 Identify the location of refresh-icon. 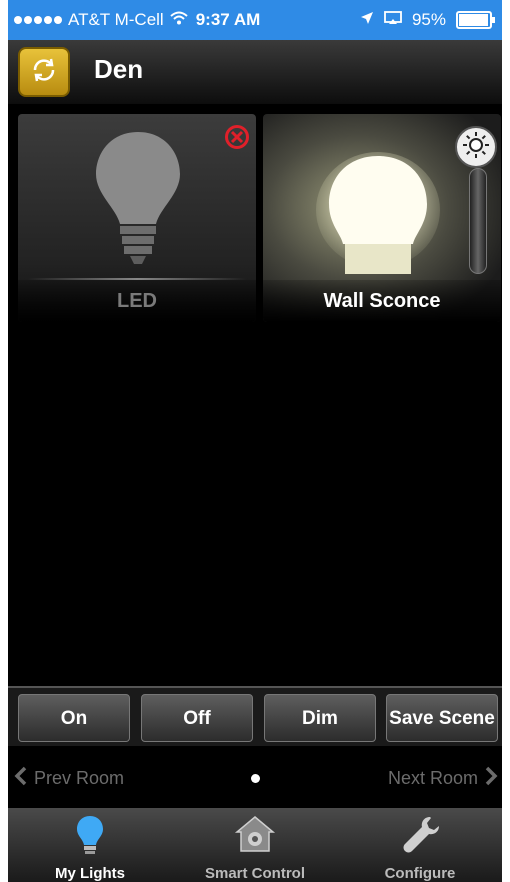
(44, 72).